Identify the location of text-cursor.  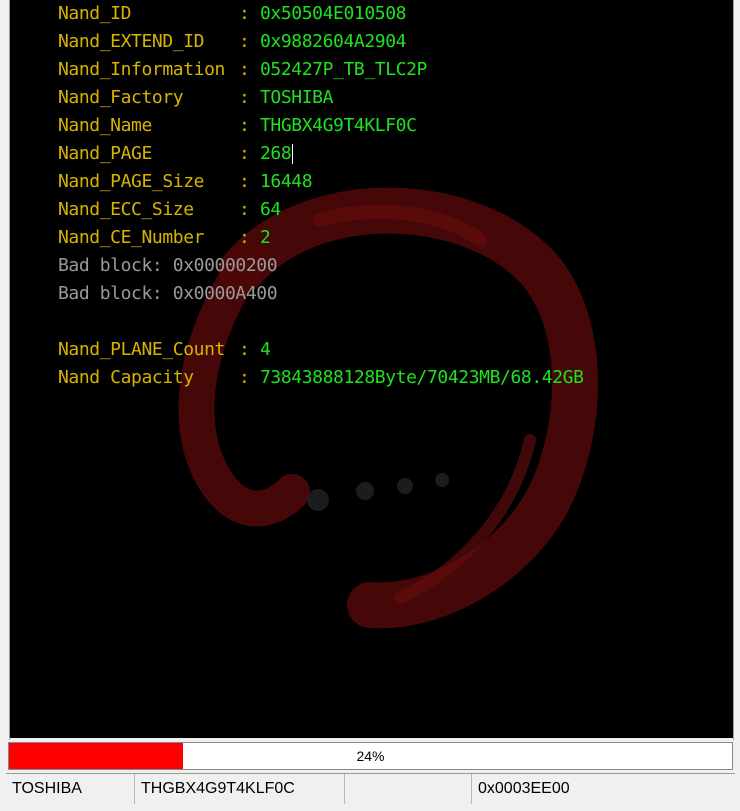
(293, 154).